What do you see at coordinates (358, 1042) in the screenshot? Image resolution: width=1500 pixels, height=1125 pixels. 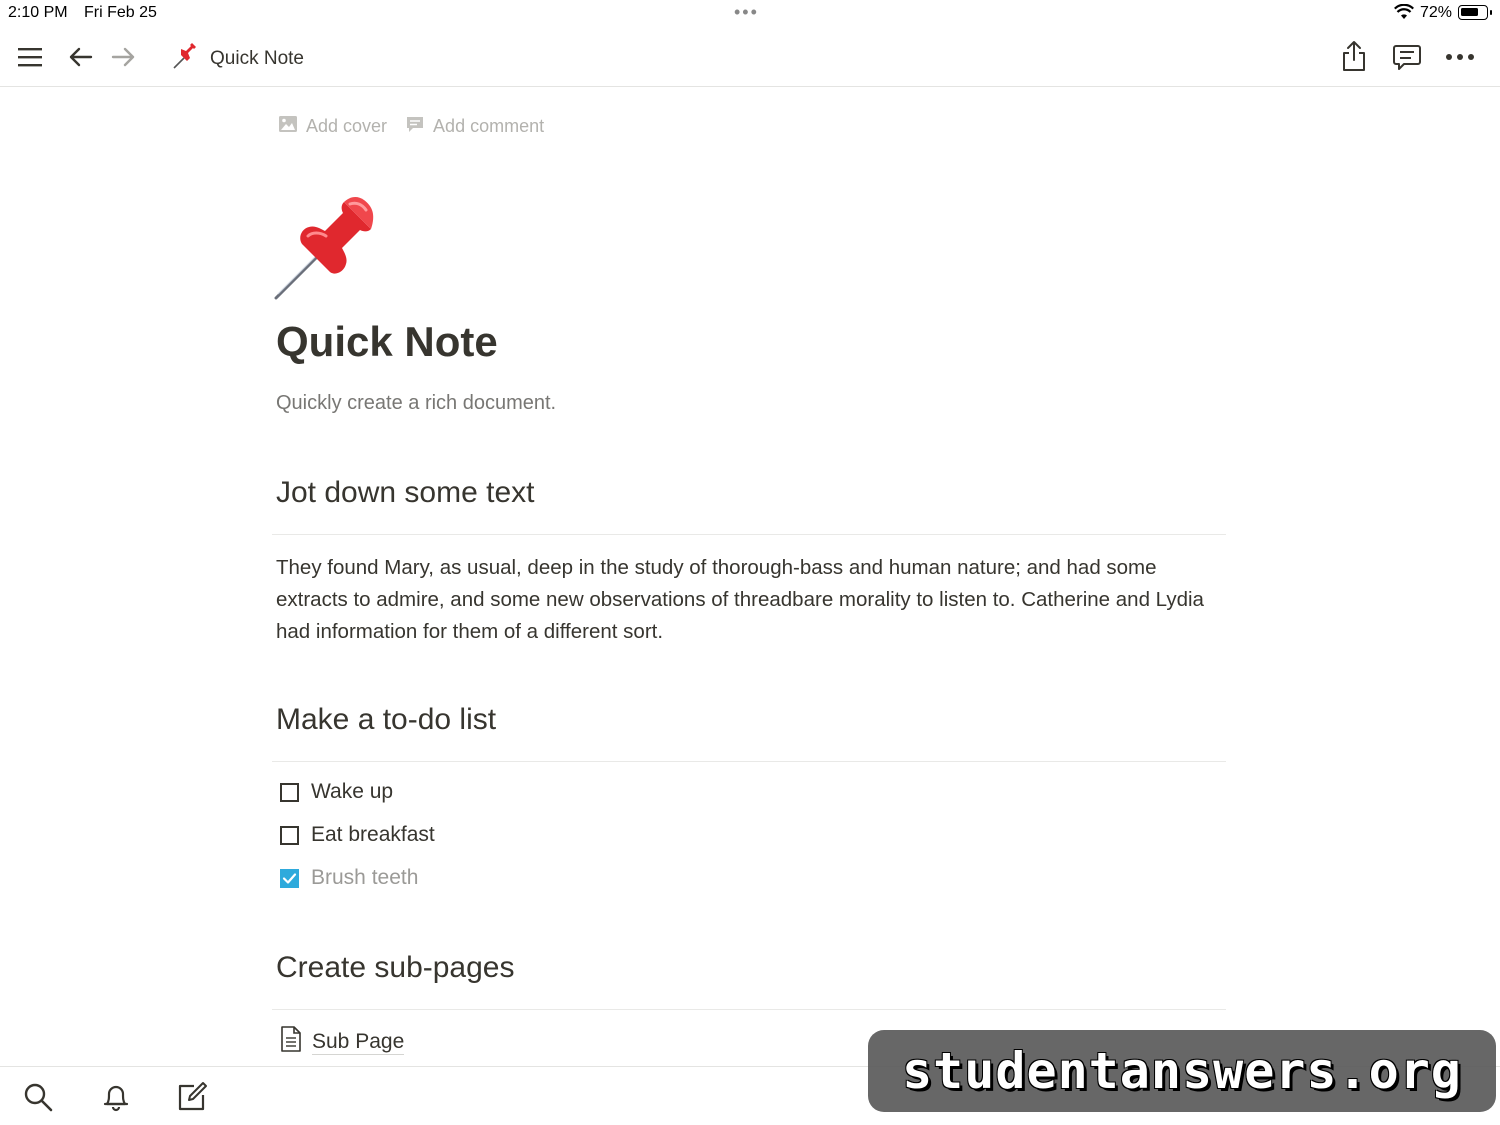 I see `subpage-label: Sub Page` at bounding box center [358, 1042].